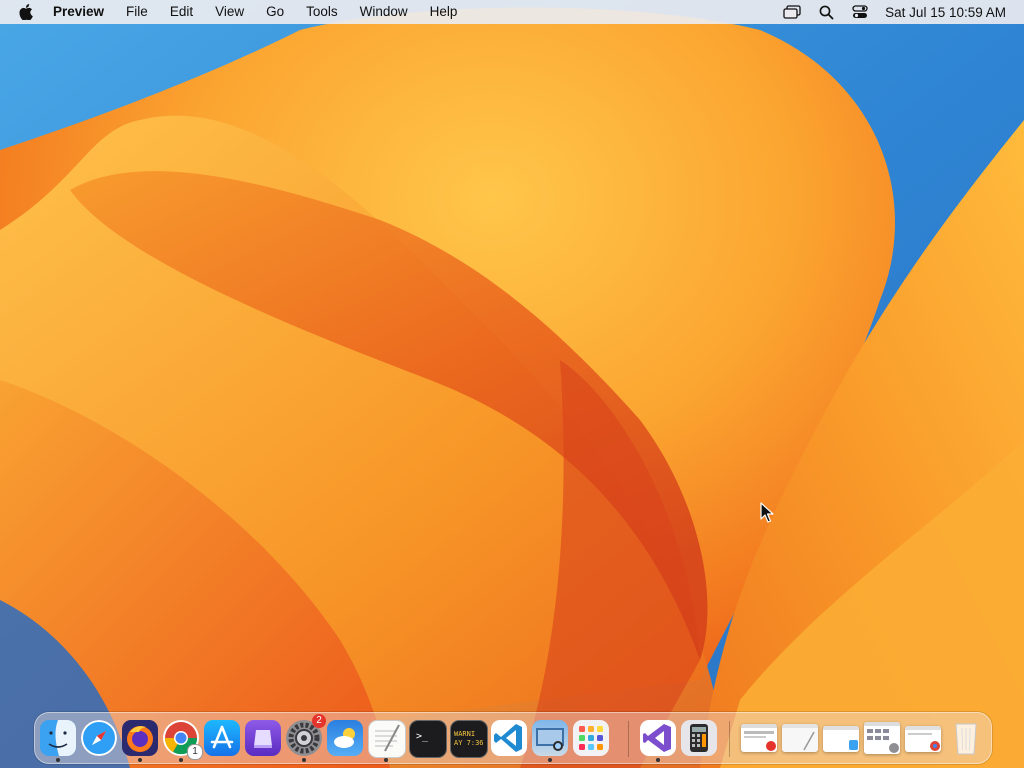 This screenshot has height=768, width=1024. I want to click on dock-calculator, so click(699, 738).